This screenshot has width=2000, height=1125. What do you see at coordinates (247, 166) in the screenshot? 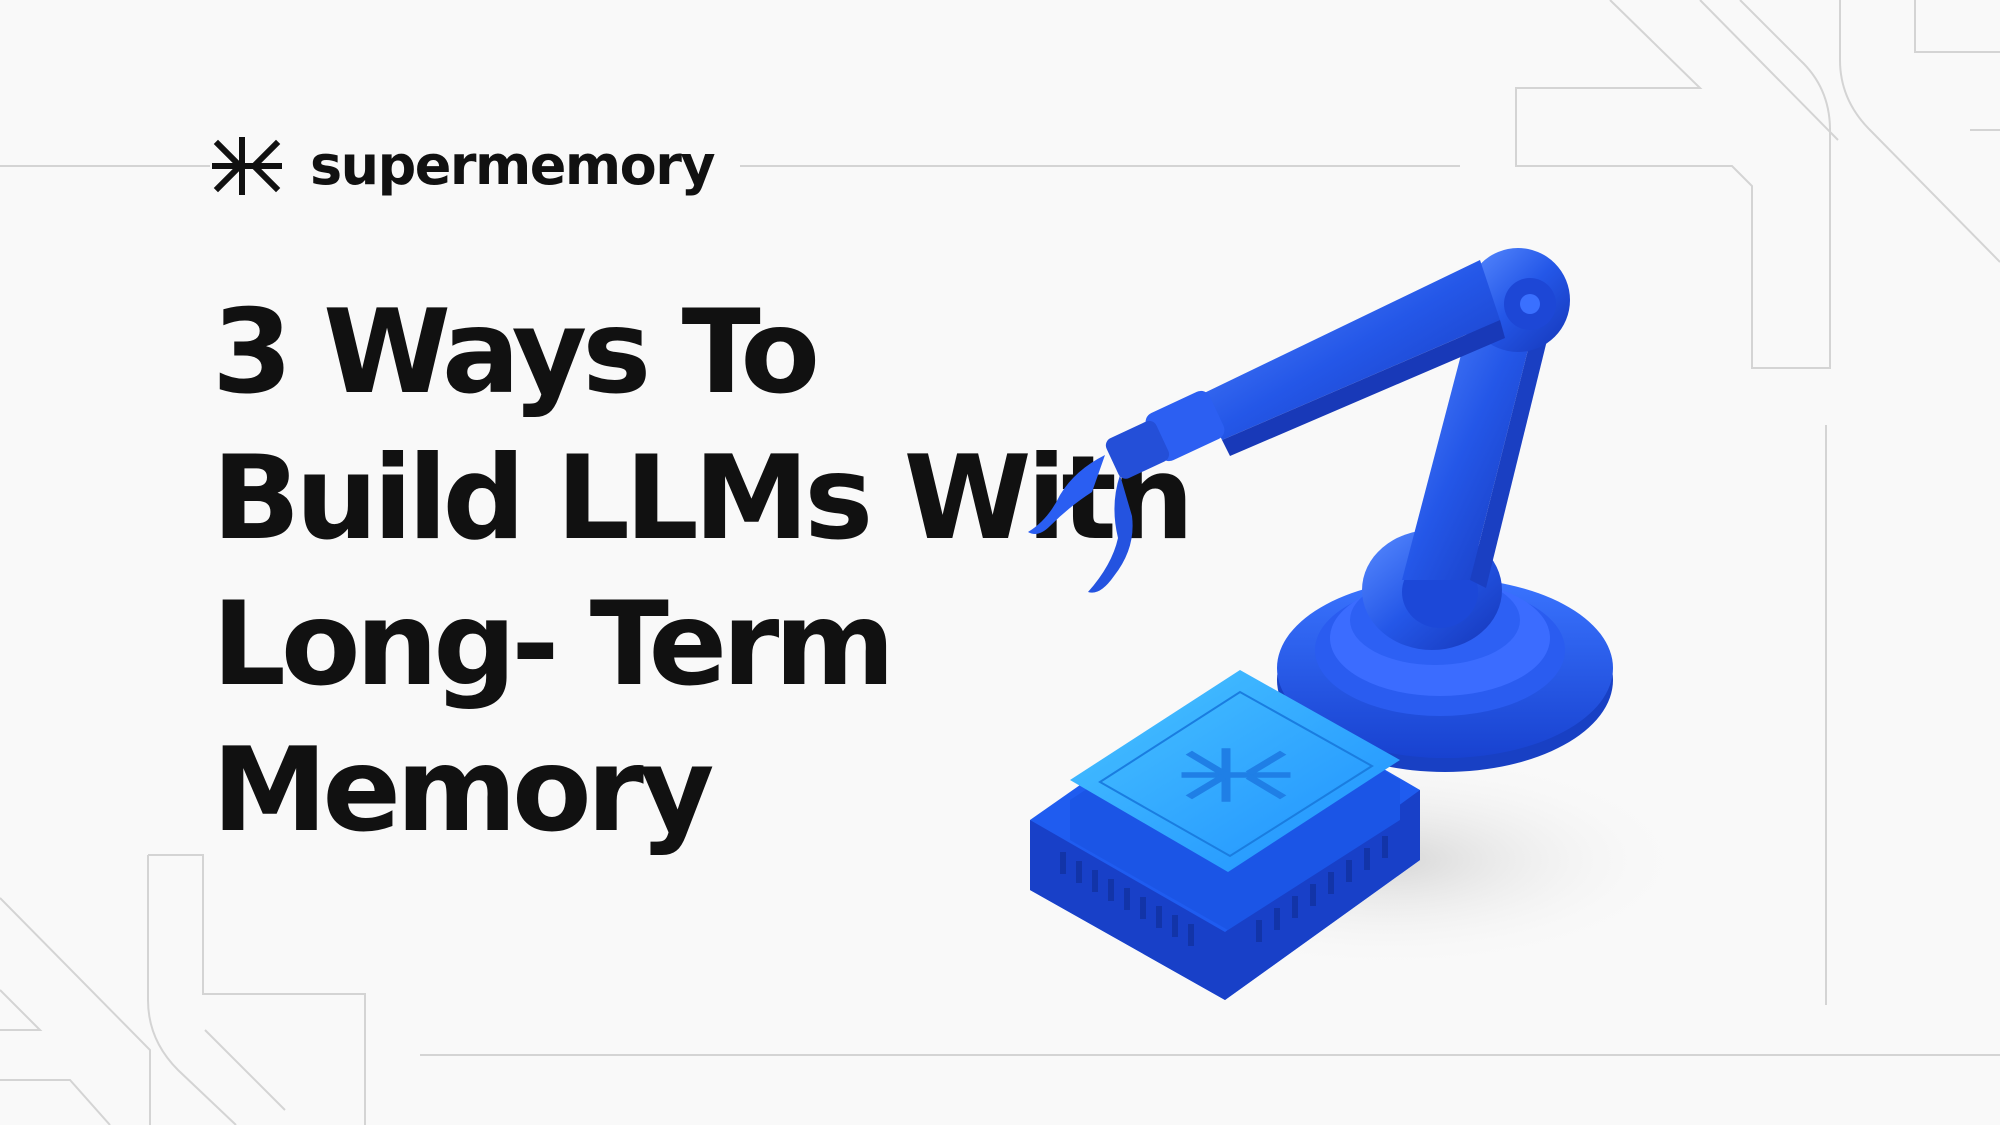
I see `supermemory-logo-icon` at bounding box center [247, 166].